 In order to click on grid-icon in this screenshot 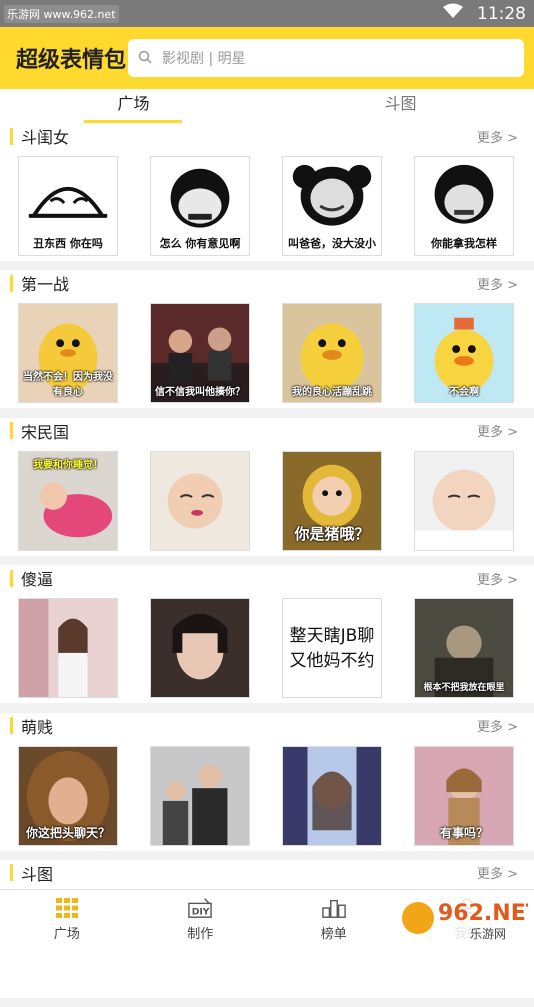, I will do `click(67, 908)`.